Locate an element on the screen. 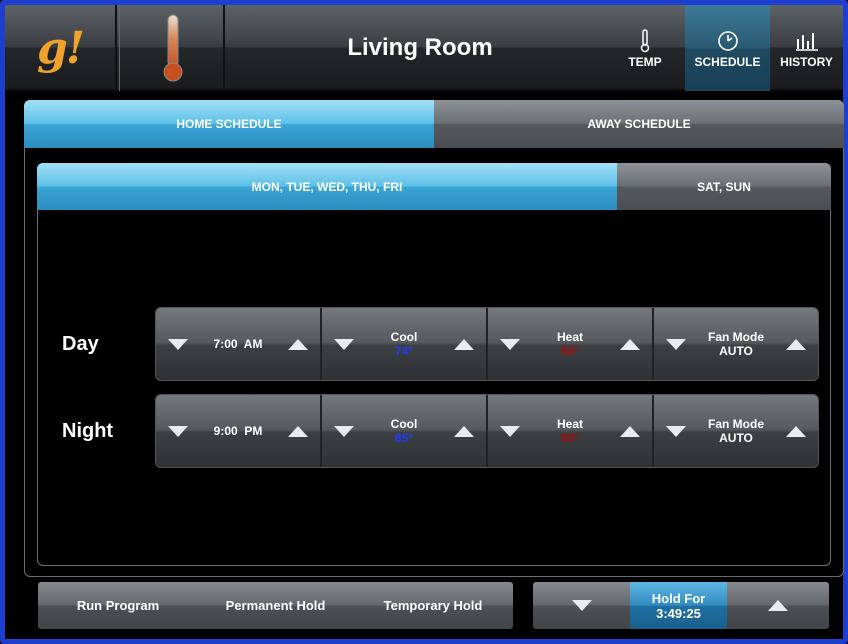 Image resolution: width=848 pixels, height=644 pixels. tab-weekdays: MON, TUE, WED, THU, FRI is located at coordinates (327, 186).